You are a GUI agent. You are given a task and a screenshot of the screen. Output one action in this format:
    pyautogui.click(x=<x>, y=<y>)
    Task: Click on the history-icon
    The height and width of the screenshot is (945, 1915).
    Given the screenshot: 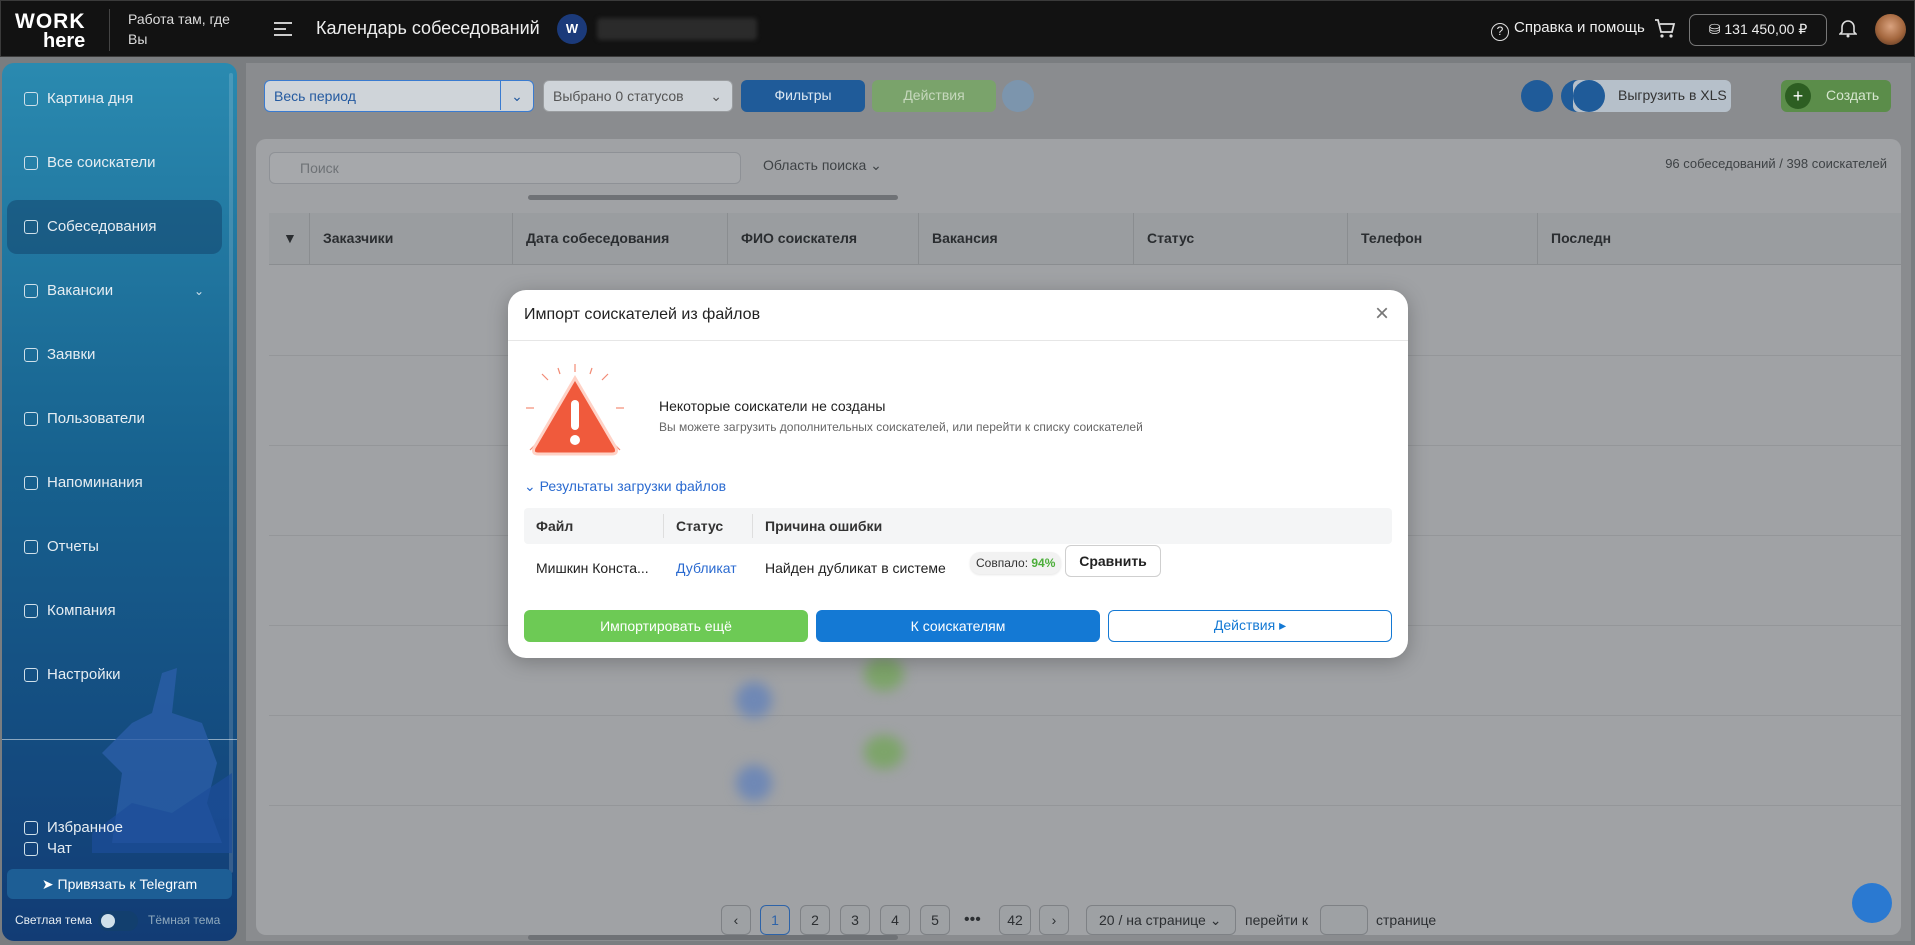 What is the action you would take?
    pyautogui.click(x=1018, y=96)
    